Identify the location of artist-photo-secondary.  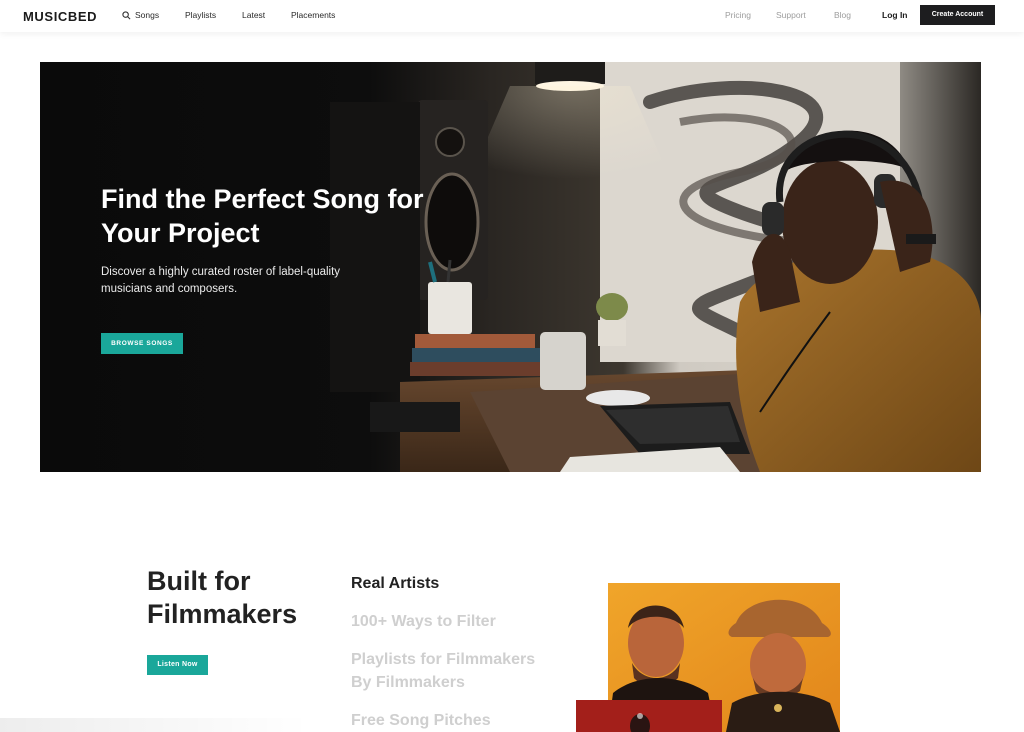
(649, 716).